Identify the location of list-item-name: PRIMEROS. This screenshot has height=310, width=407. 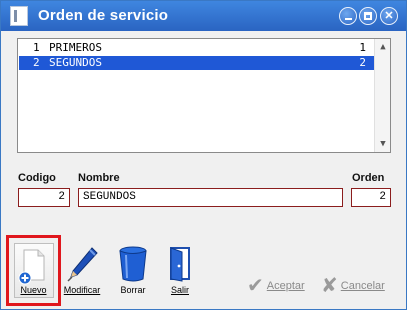
(75, 47).